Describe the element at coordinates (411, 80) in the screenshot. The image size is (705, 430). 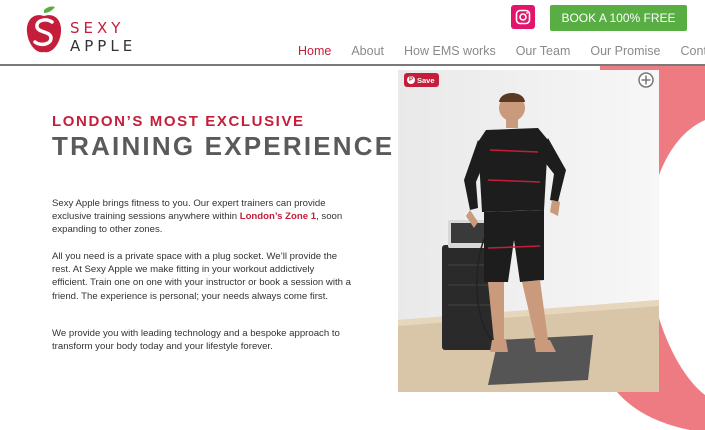
I see `pinterest-icon: P` at that location.